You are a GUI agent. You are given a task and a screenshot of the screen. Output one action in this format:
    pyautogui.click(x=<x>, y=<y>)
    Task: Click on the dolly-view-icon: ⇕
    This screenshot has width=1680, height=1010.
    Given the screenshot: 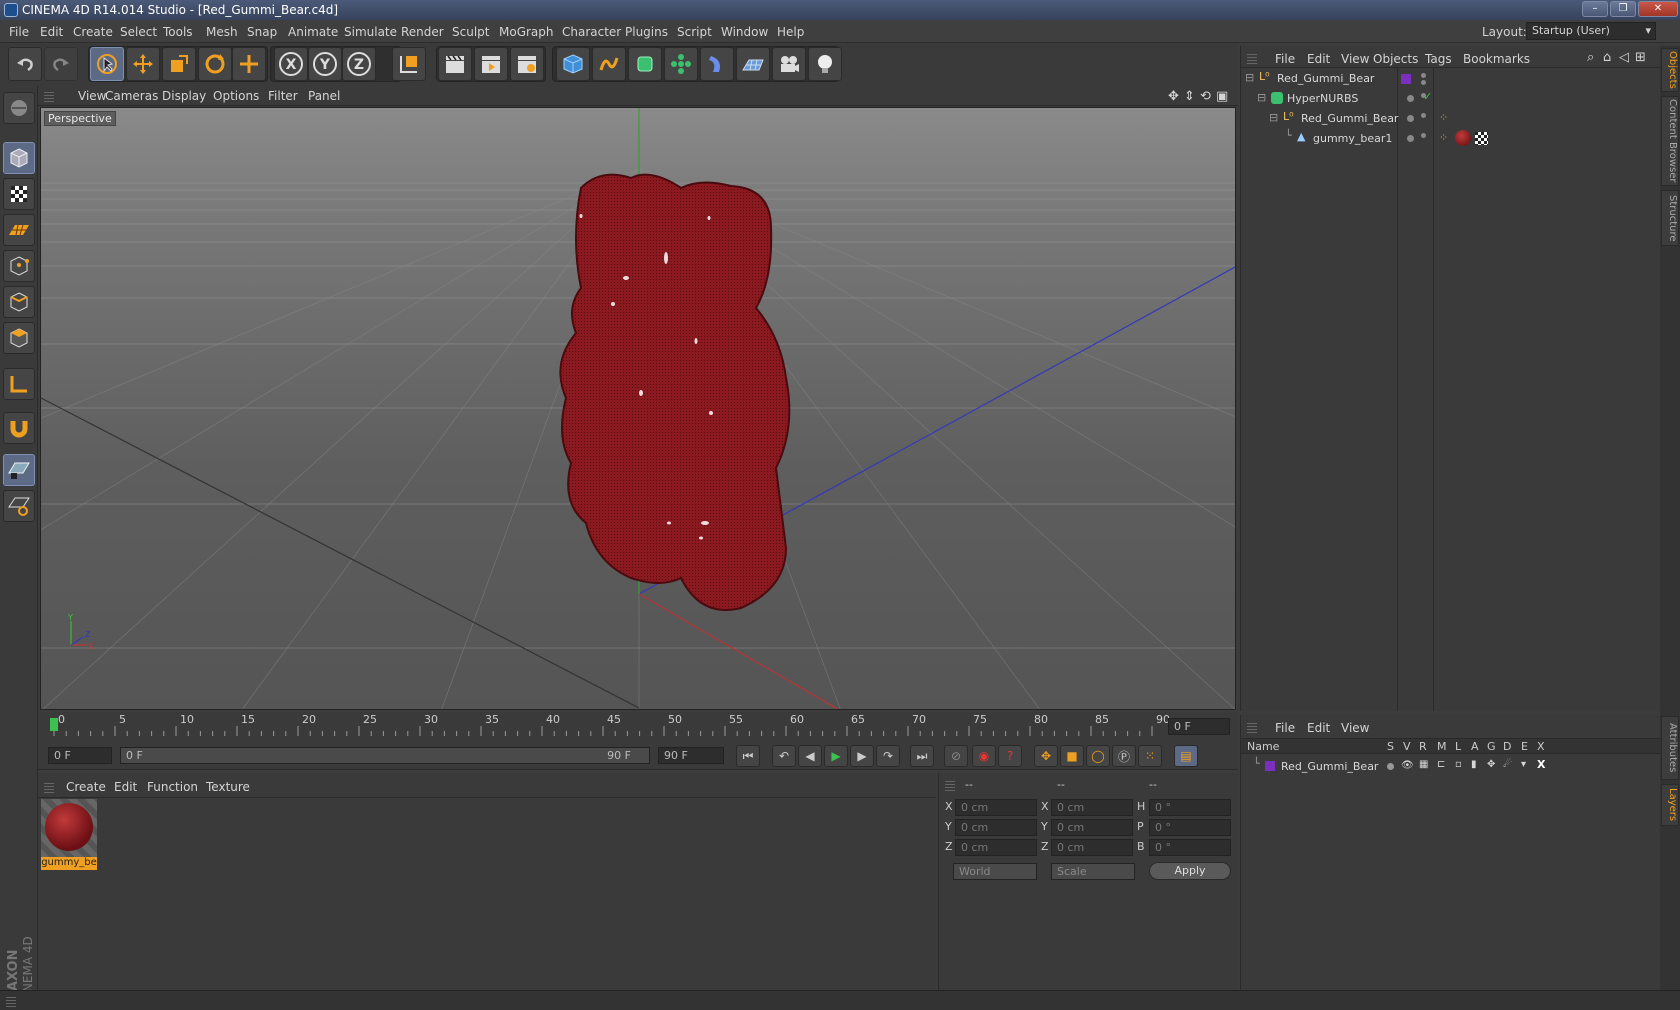 What is the action you would take?
    pyautogui.click(x=1189, y=96)
    